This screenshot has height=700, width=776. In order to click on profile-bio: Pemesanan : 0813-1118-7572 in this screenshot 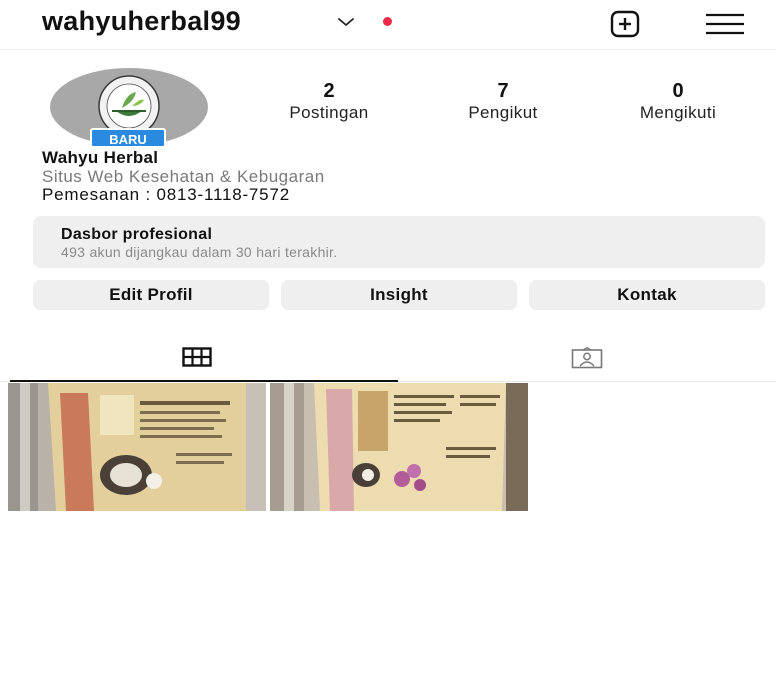, I will do `click(166, 194)`.